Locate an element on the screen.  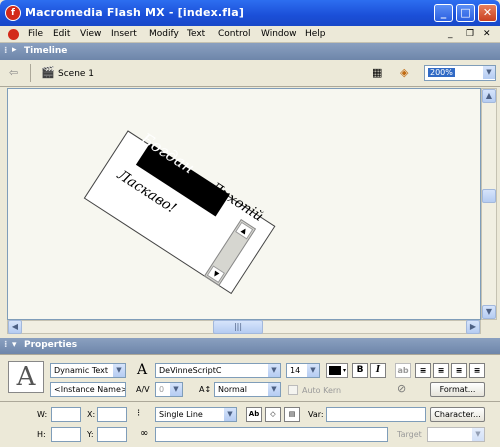
height-label: H: is located at coordinates (41, 434).